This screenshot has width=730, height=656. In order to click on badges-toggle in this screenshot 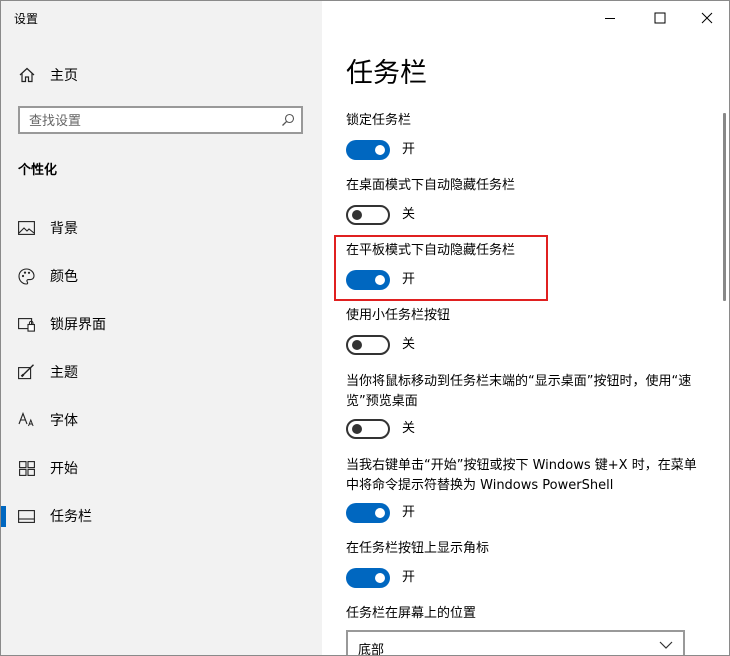, I will do `click(368, 578)`.